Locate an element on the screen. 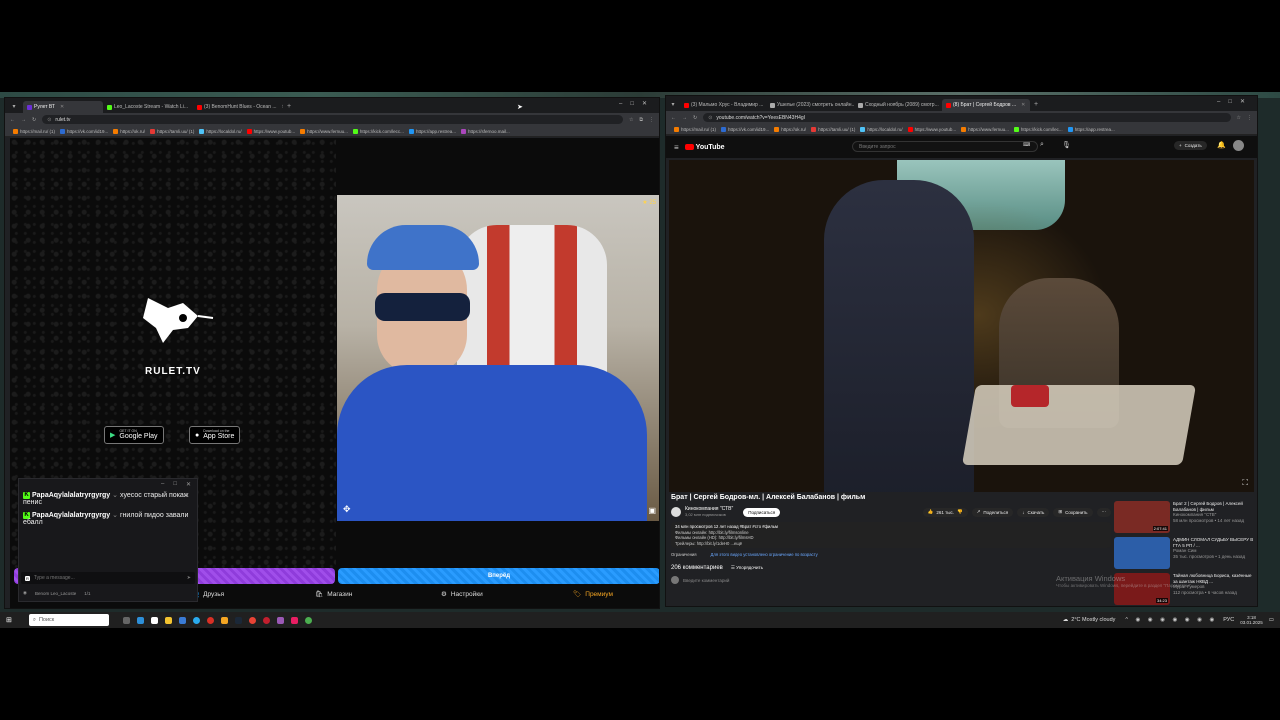 This screenshot has height=720, width=1280. nav-premium: 🏷 Премиум is located at coordinates (593, 594).